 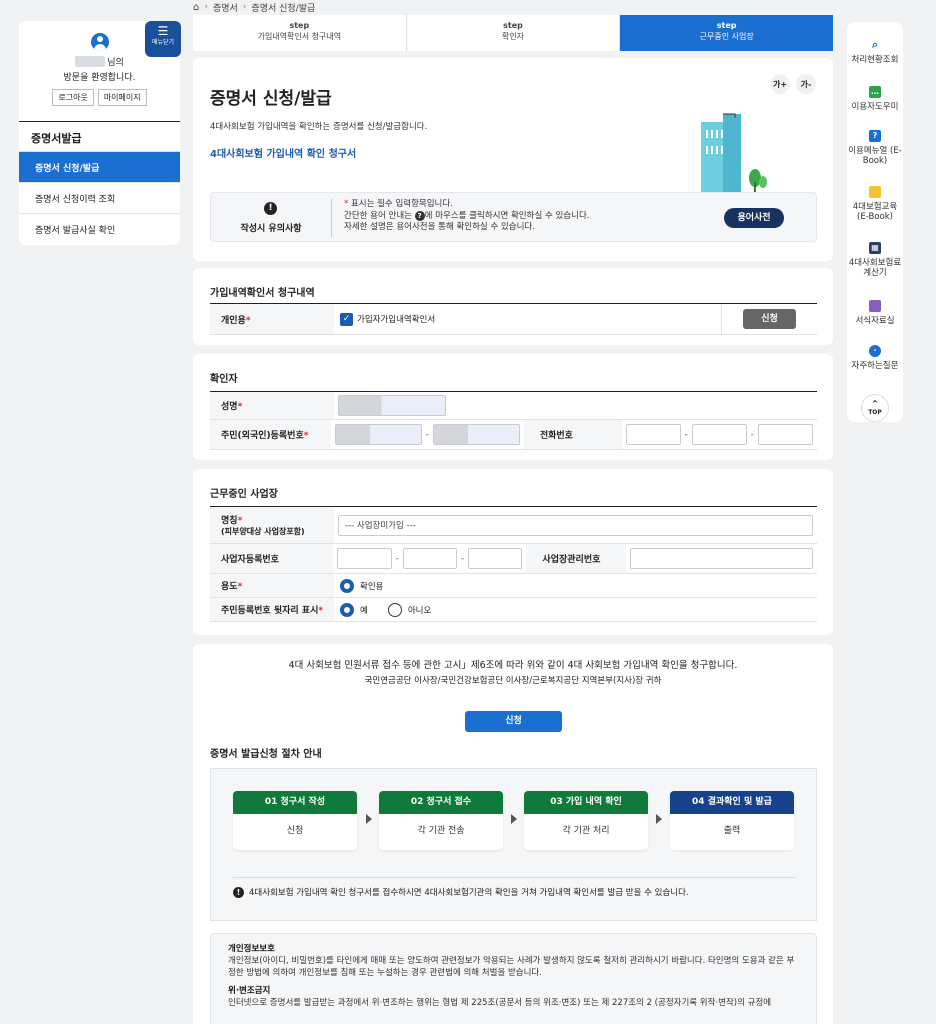 I want to click on mgmt-input, so click(x=721, y=558).